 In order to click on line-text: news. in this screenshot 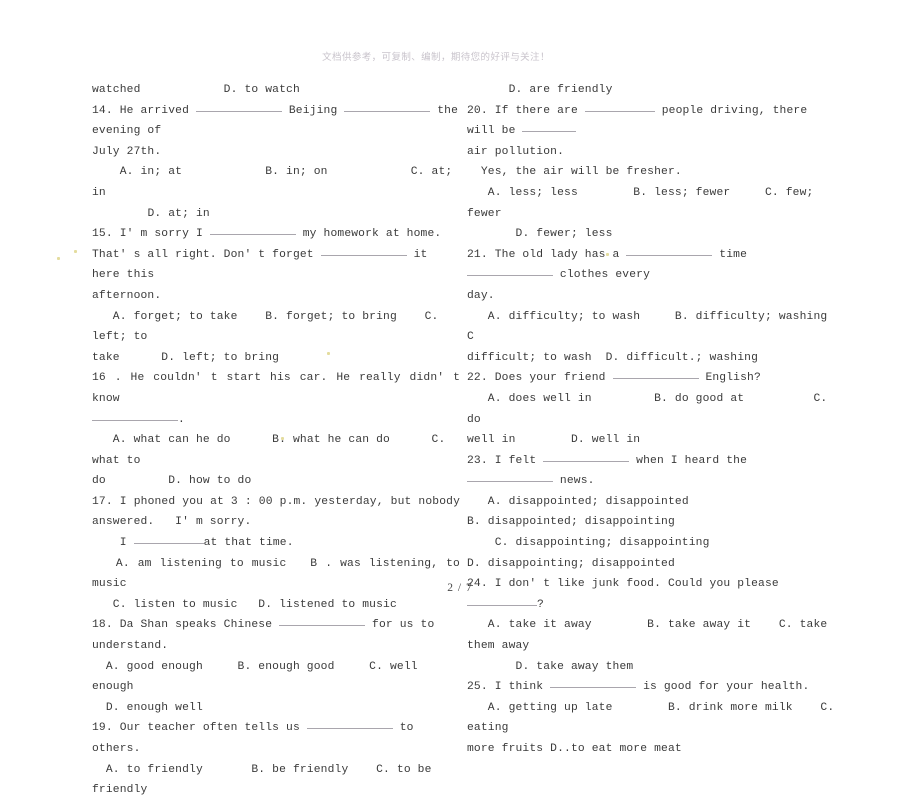, I will do `click(574, 481)`.